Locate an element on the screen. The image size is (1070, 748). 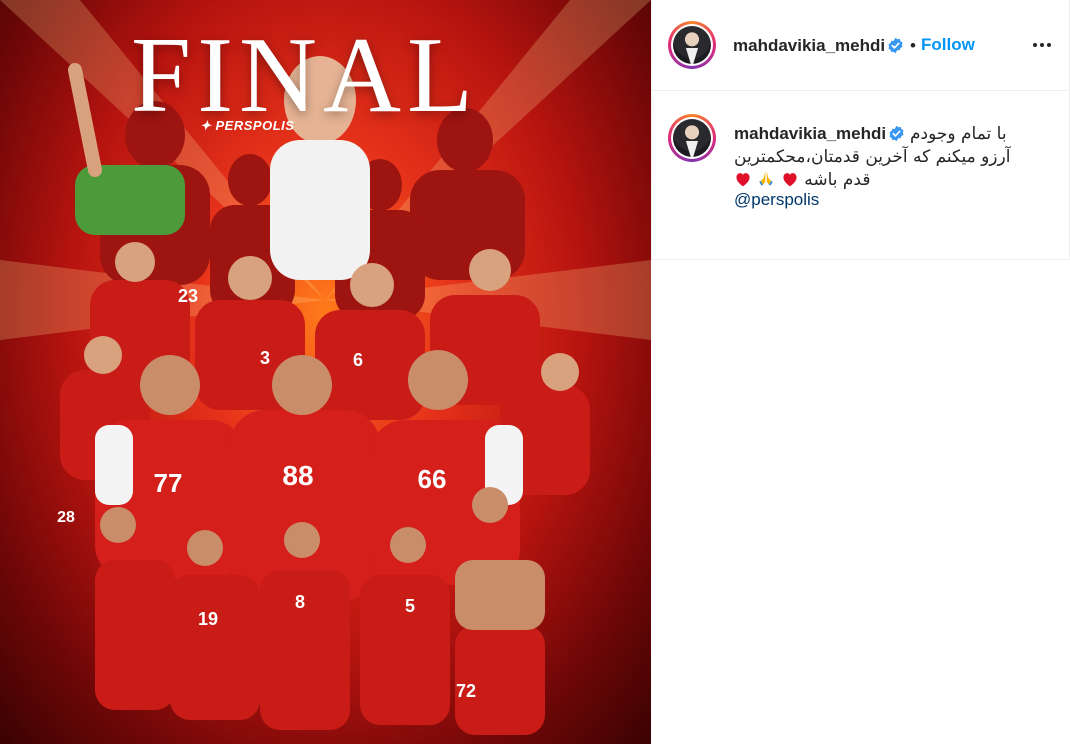
post-header: mahdavikia_mehdi • Follow is located at coordinates (861, 45).